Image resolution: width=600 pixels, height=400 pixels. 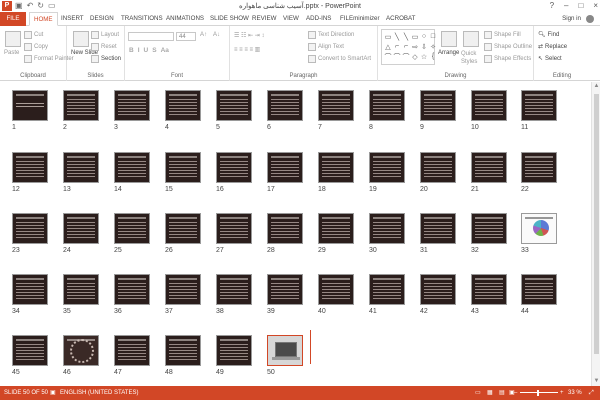 What do you see at coordinates (13, 39) in the screenshot?
I see `paste-icon` at bounding box center [13, 39].